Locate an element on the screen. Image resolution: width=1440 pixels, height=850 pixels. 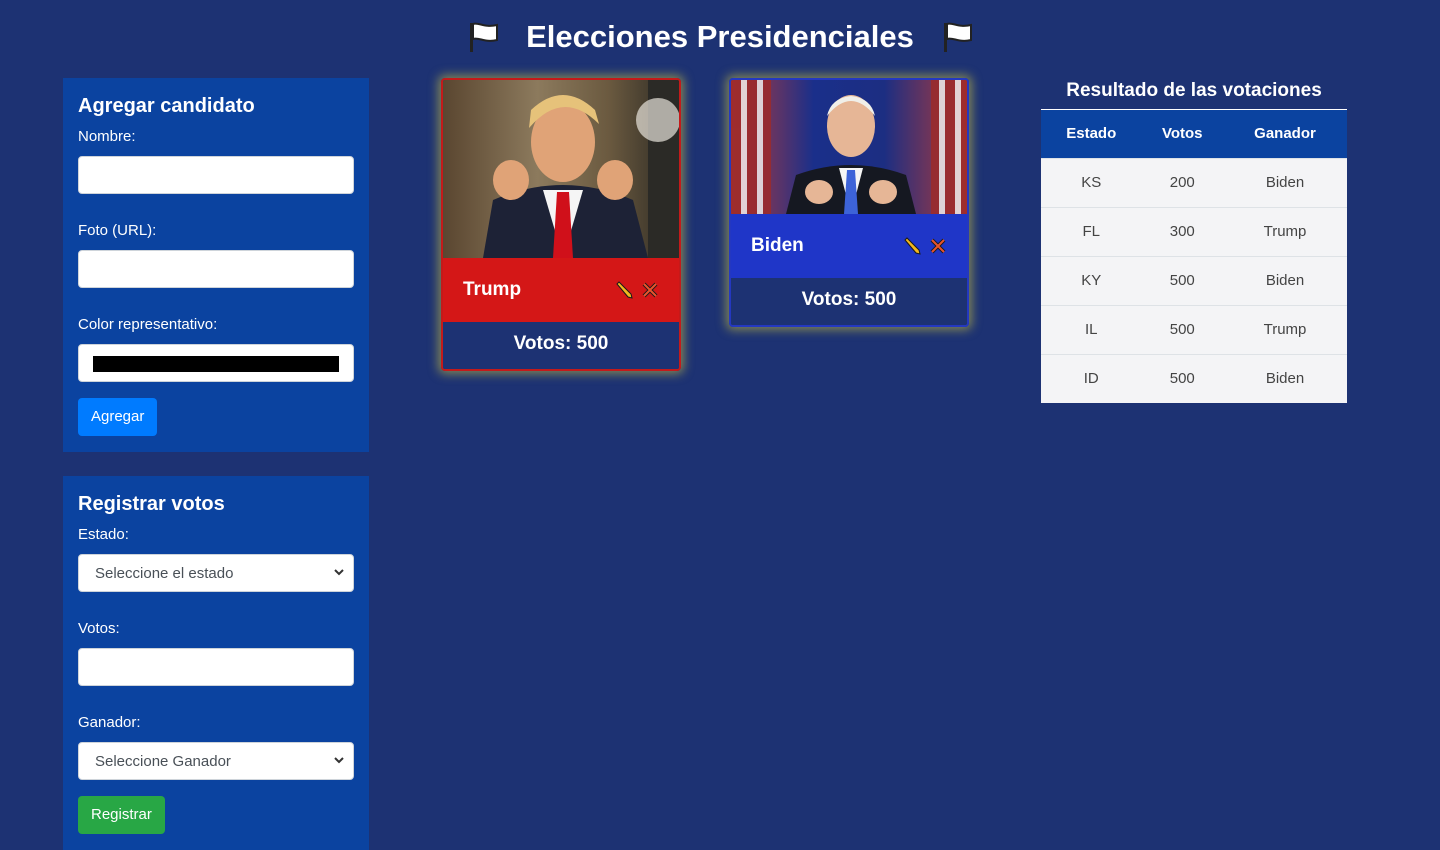
winner-select: Seleccione Ganador is located at coordinates (216, 761).